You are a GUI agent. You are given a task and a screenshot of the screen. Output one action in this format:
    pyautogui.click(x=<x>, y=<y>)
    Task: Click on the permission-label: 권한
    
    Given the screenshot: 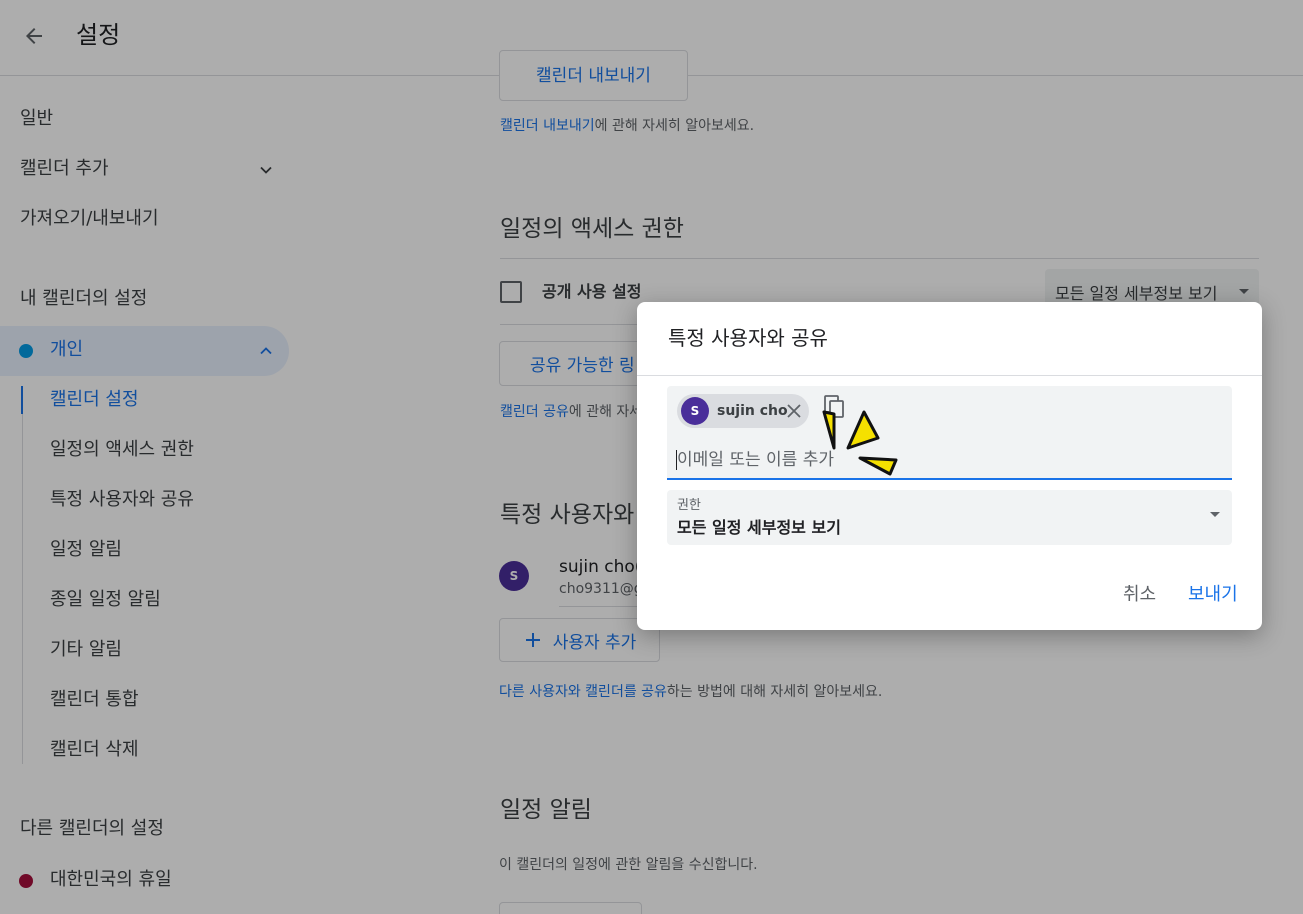 What is the action you would take?
    pyautogui.click(x=689, y=505)
    